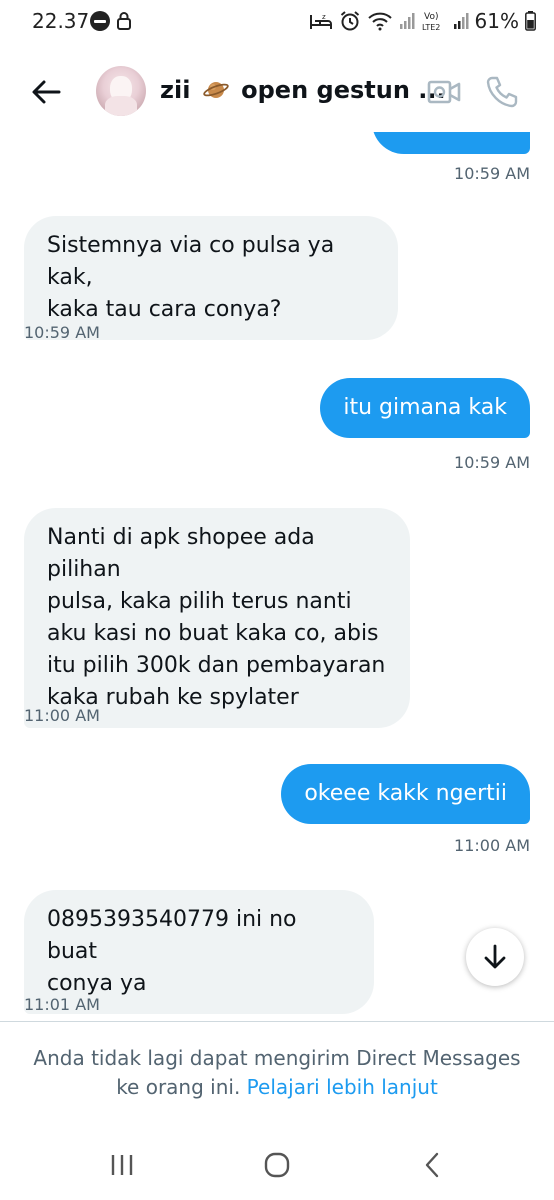  I want to click on message-bubble-outgoing, so click(451, 143).